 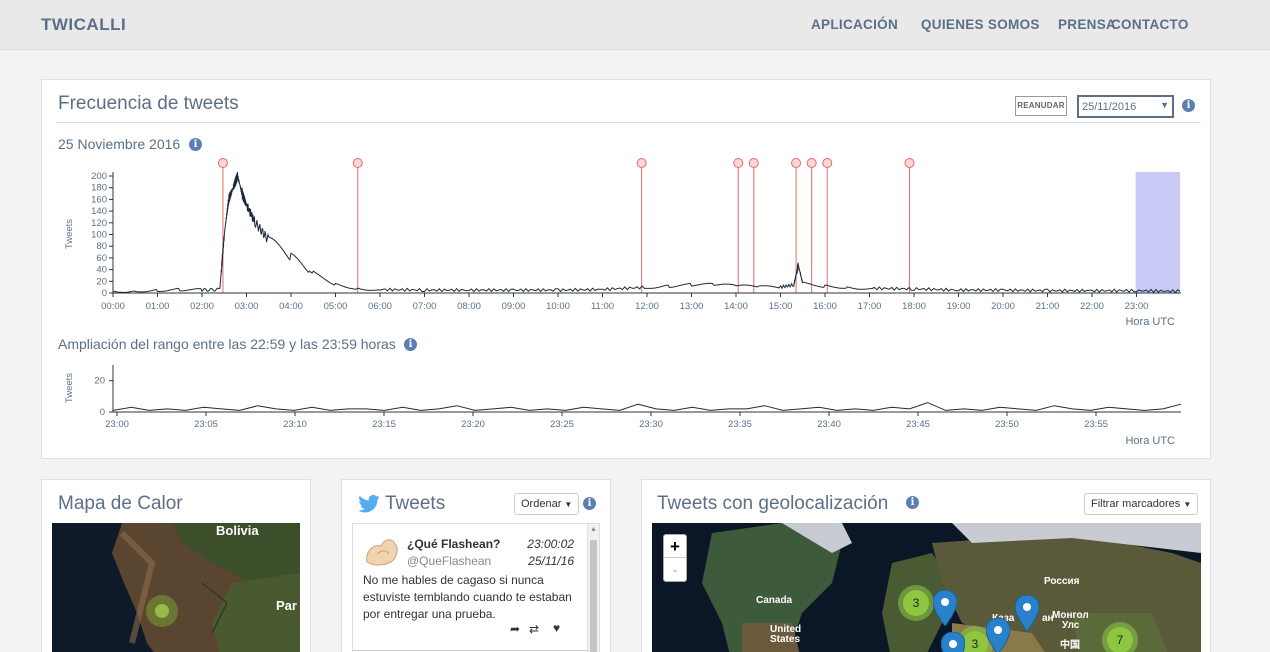 What do you see at coordinates (1141, 504) in the screenshot?
I see `filter-markers-dropdown: Filtrar marcadores ▼` at bounding box center [1141, 504].